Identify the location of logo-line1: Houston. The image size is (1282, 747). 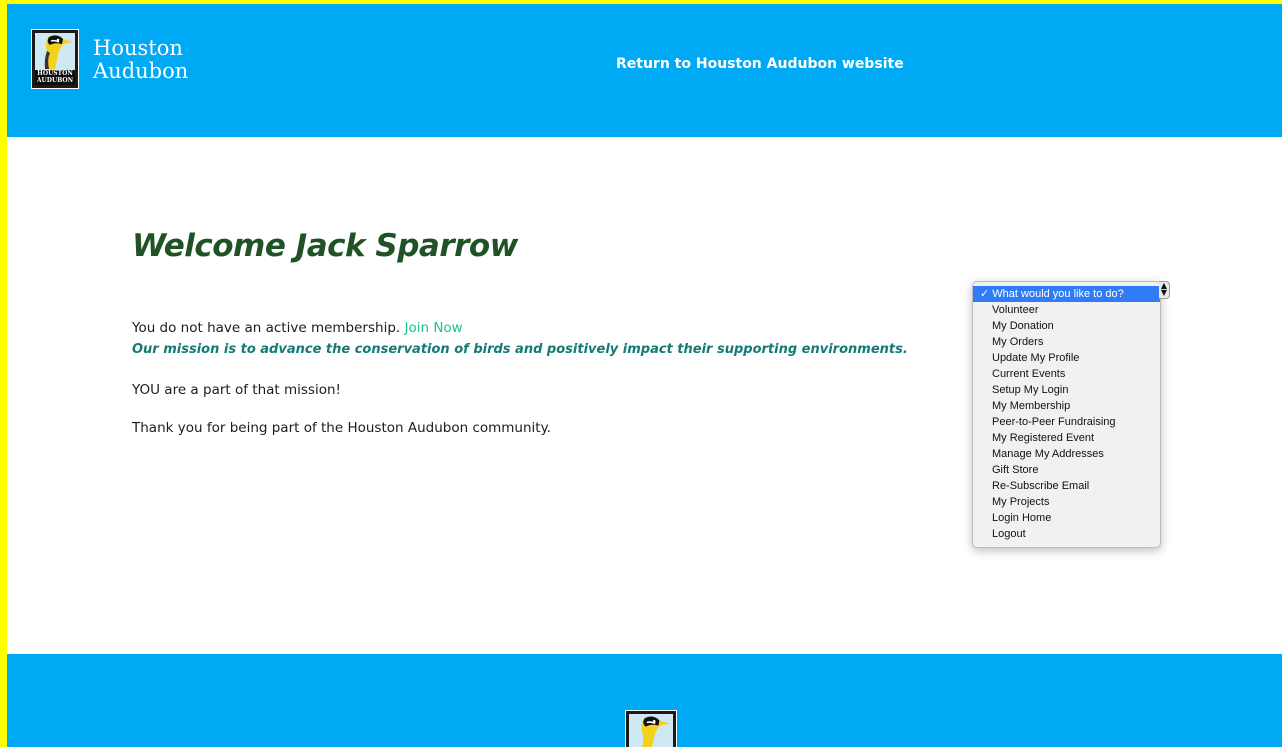
(138, 48).